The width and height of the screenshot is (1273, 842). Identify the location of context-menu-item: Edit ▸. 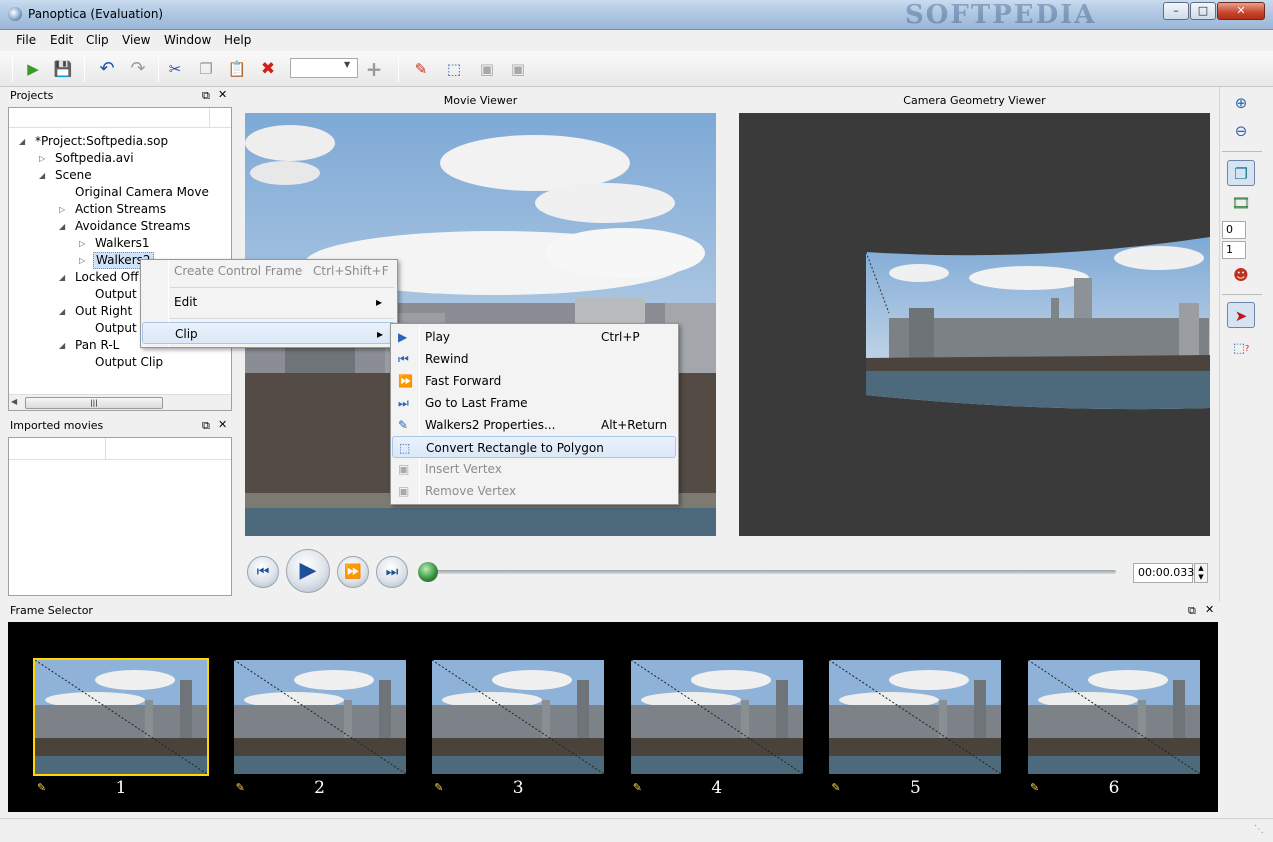
(269, 302).